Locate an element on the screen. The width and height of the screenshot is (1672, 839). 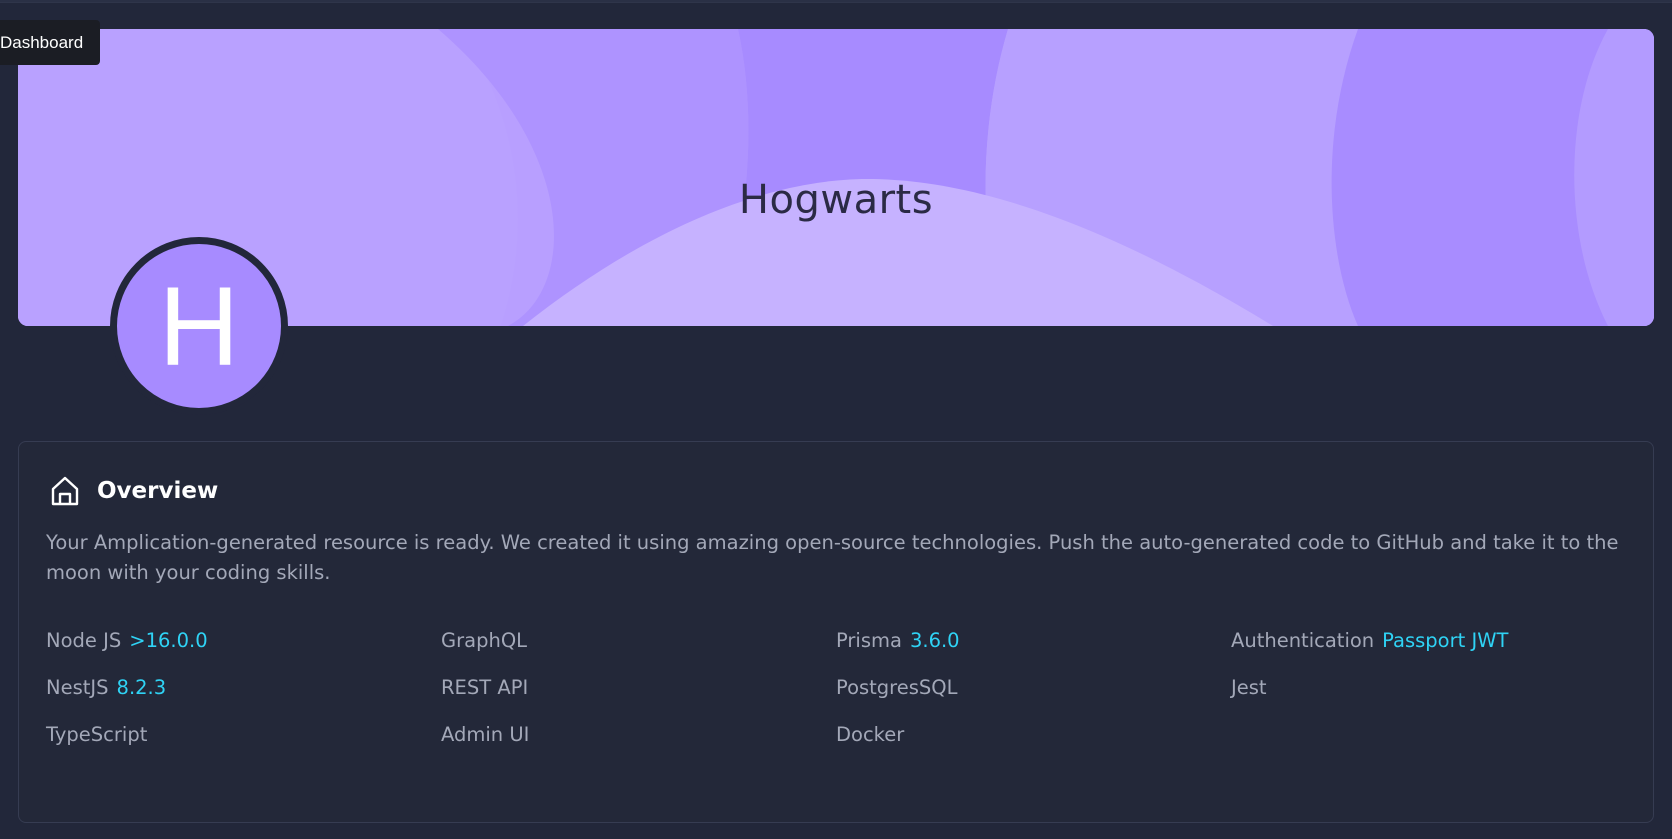
overview-title: Overview is located at coordinates (158, 491).